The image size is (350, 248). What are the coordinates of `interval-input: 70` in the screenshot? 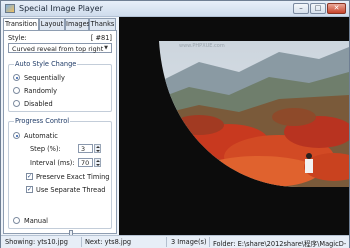 It's located at (85, 162).